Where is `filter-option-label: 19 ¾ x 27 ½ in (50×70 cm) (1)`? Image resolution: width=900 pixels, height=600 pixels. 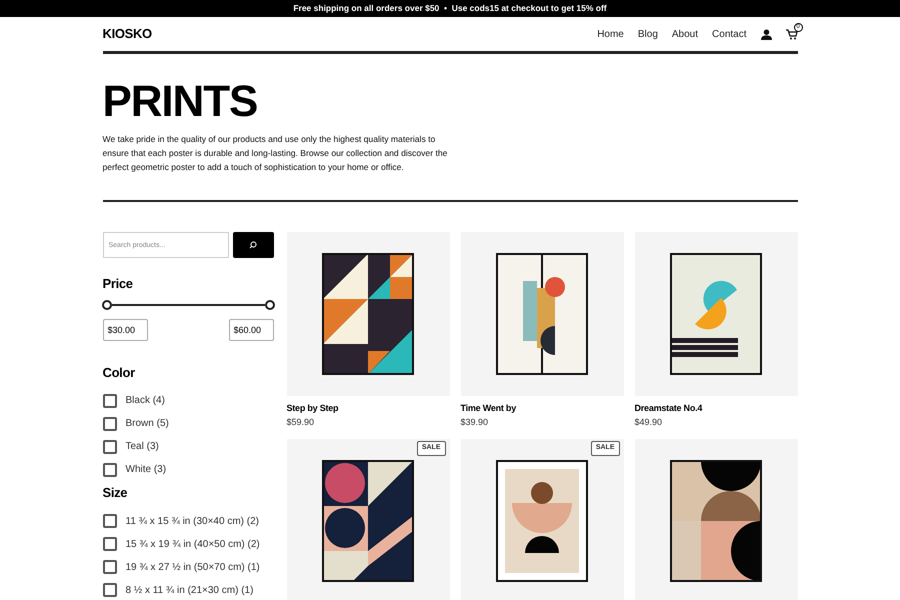
filter-option-label: 19 ¾ x 27 ½ in (50×70 cm) (1) is located at coordinates (193, 567).